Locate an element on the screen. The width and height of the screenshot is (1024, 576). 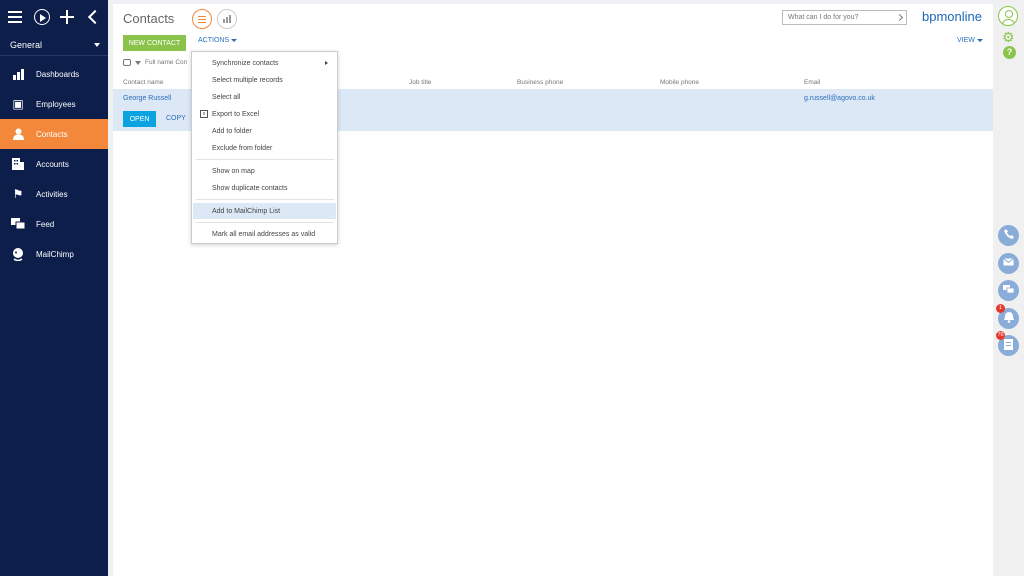
column-header-business-phone: Business phone is located at coordinates (540, 82).